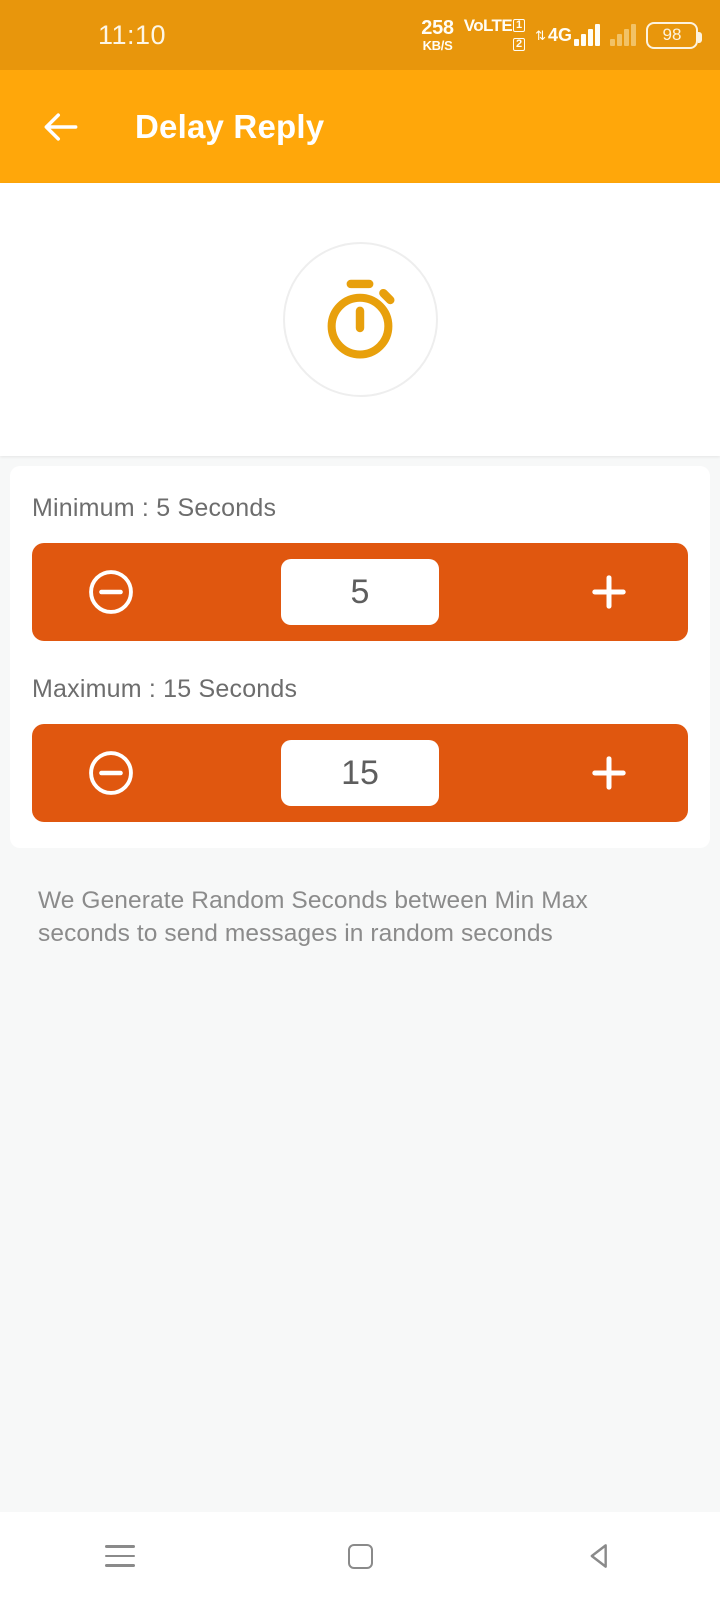  I want to click on signal-bars-sim2-icon, so click(623, 35).